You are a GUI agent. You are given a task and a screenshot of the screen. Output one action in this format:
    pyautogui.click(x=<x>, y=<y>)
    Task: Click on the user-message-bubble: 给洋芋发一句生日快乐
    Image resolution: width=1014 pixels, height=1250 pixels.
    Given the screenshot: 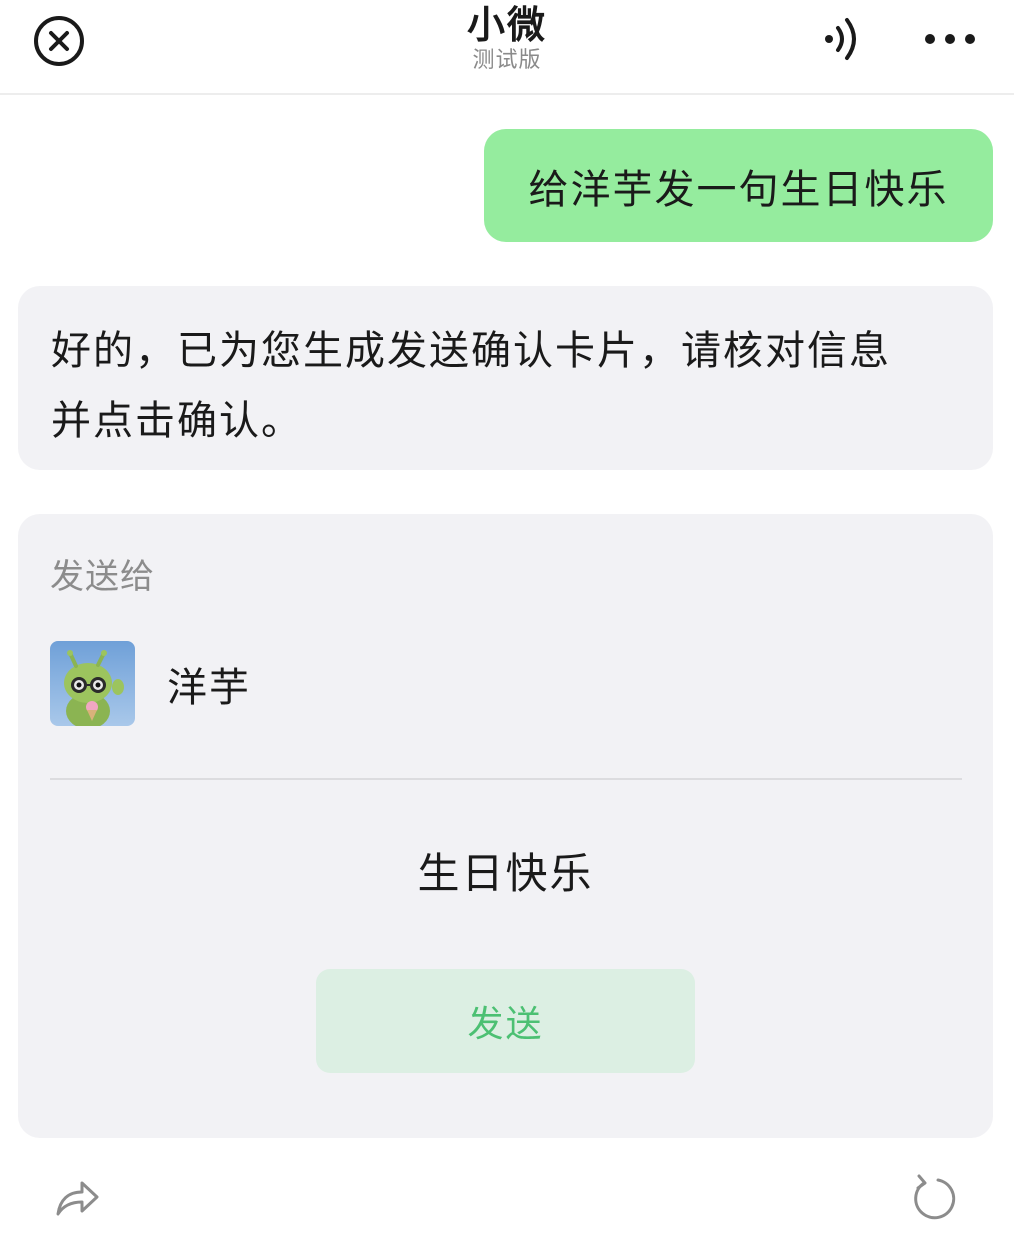 What is the action you would take?
    pyautogui.click(x=738, y=185)
    